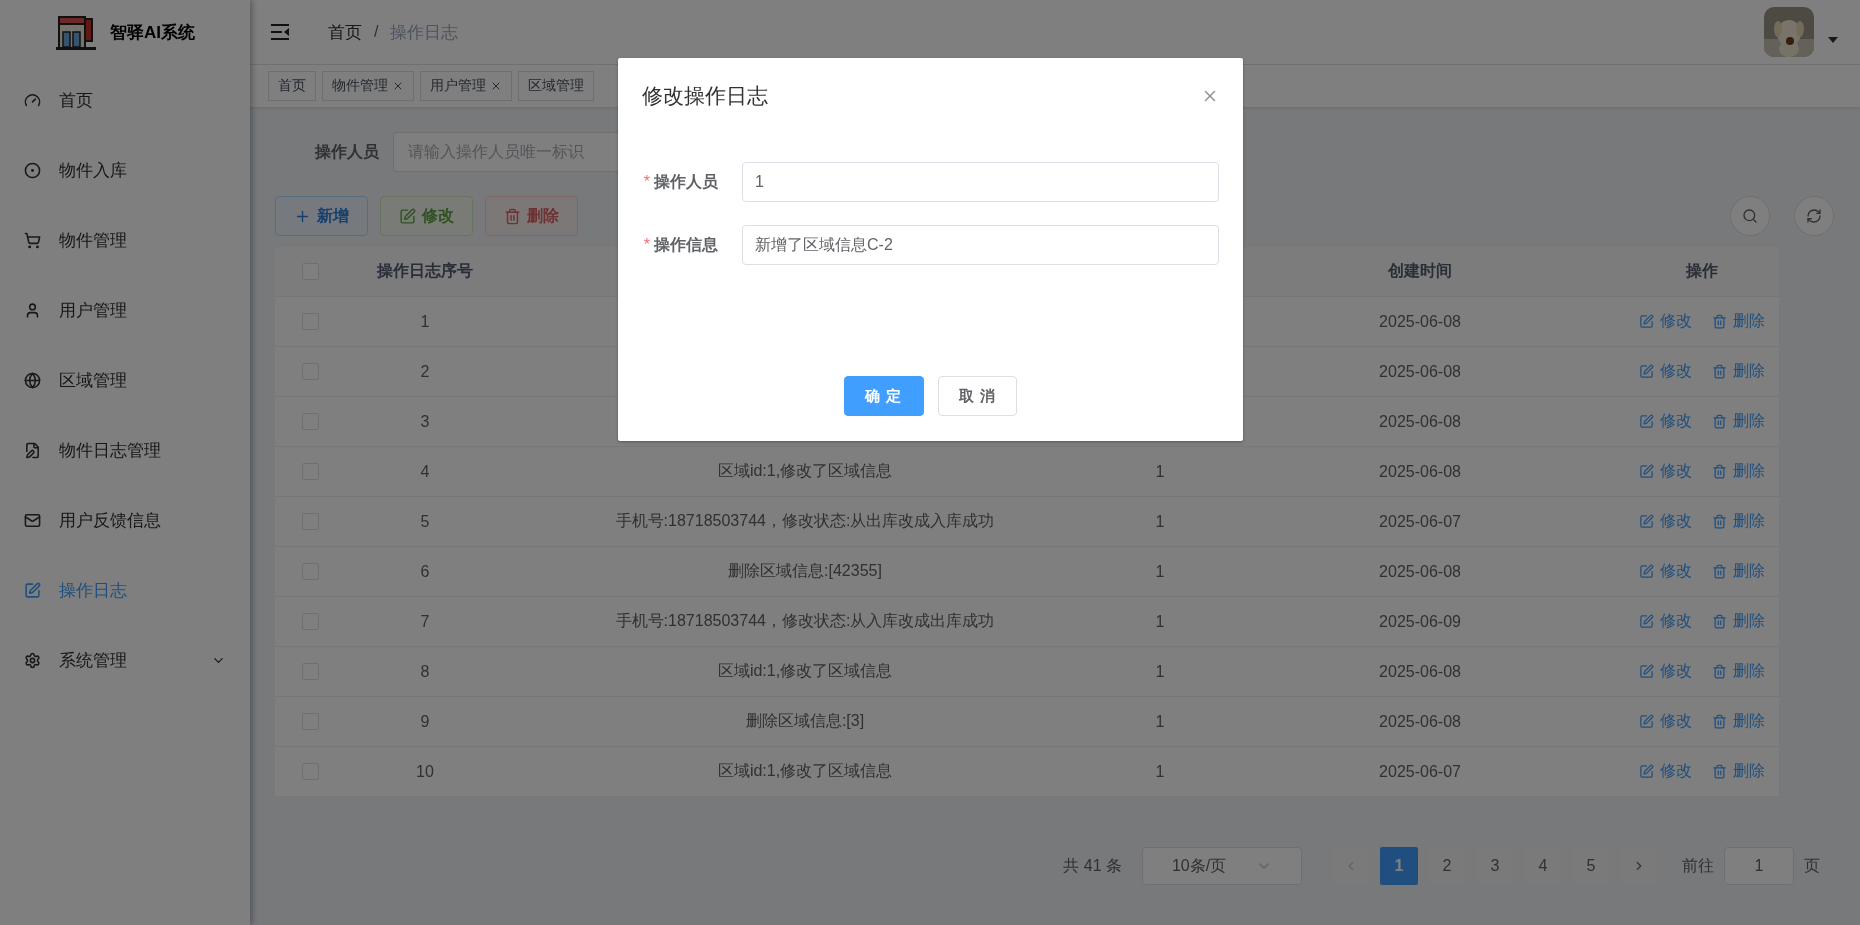  I want to click on confirm-button: 确 定, so click(884, 396).